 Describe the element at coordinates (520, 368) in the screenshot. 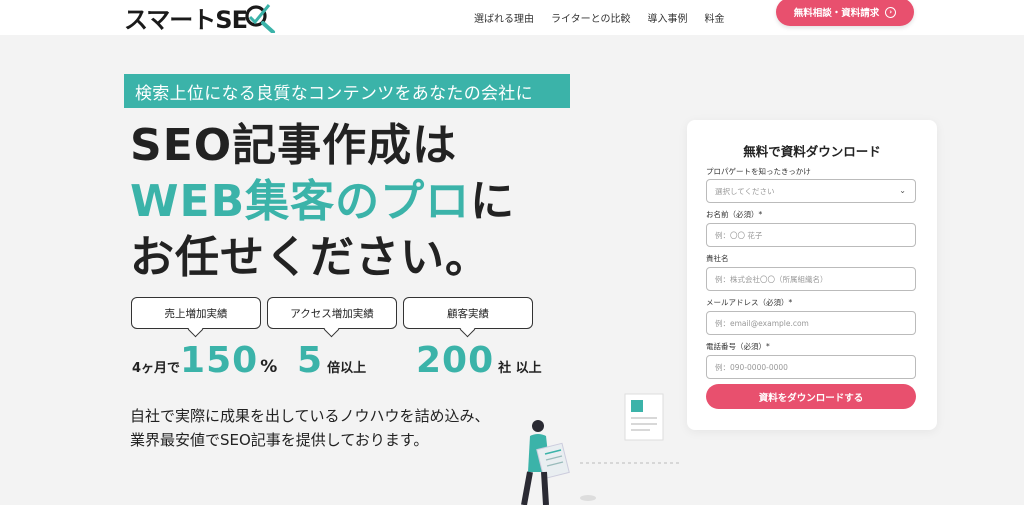

I see `stat-suffix: 社 以上` at that location.